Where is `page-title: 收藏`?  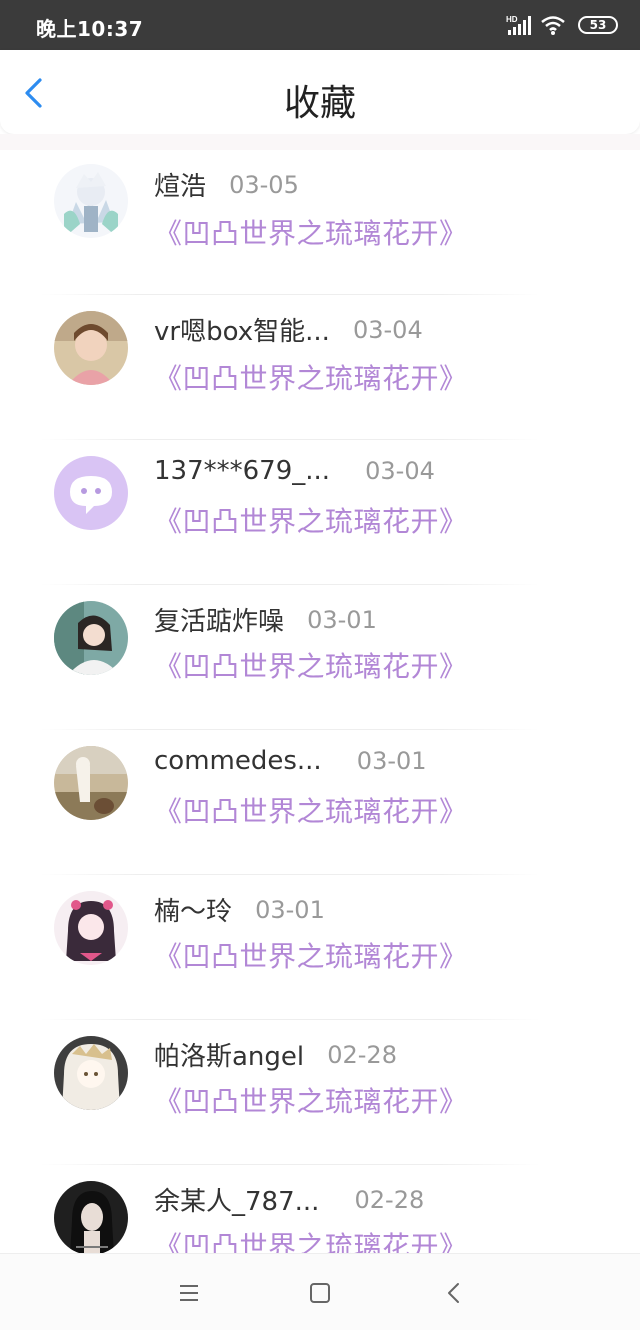
page-title: 收藏 is located at coordinates (319, 103).